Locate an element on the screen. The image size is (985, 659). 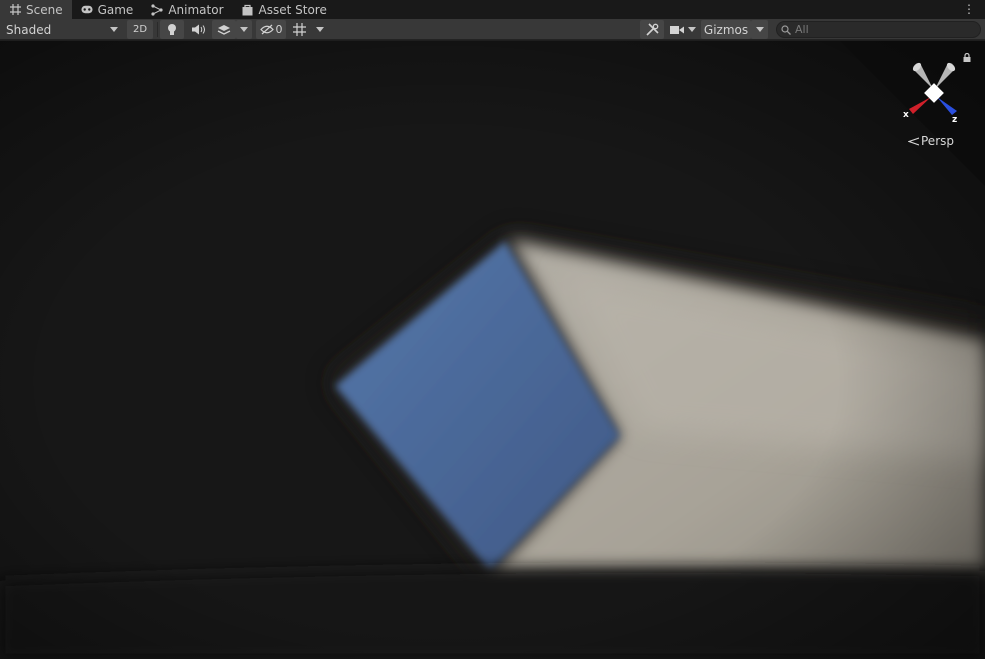
camera-settings-dropdown is located at coordinates (683, 29).